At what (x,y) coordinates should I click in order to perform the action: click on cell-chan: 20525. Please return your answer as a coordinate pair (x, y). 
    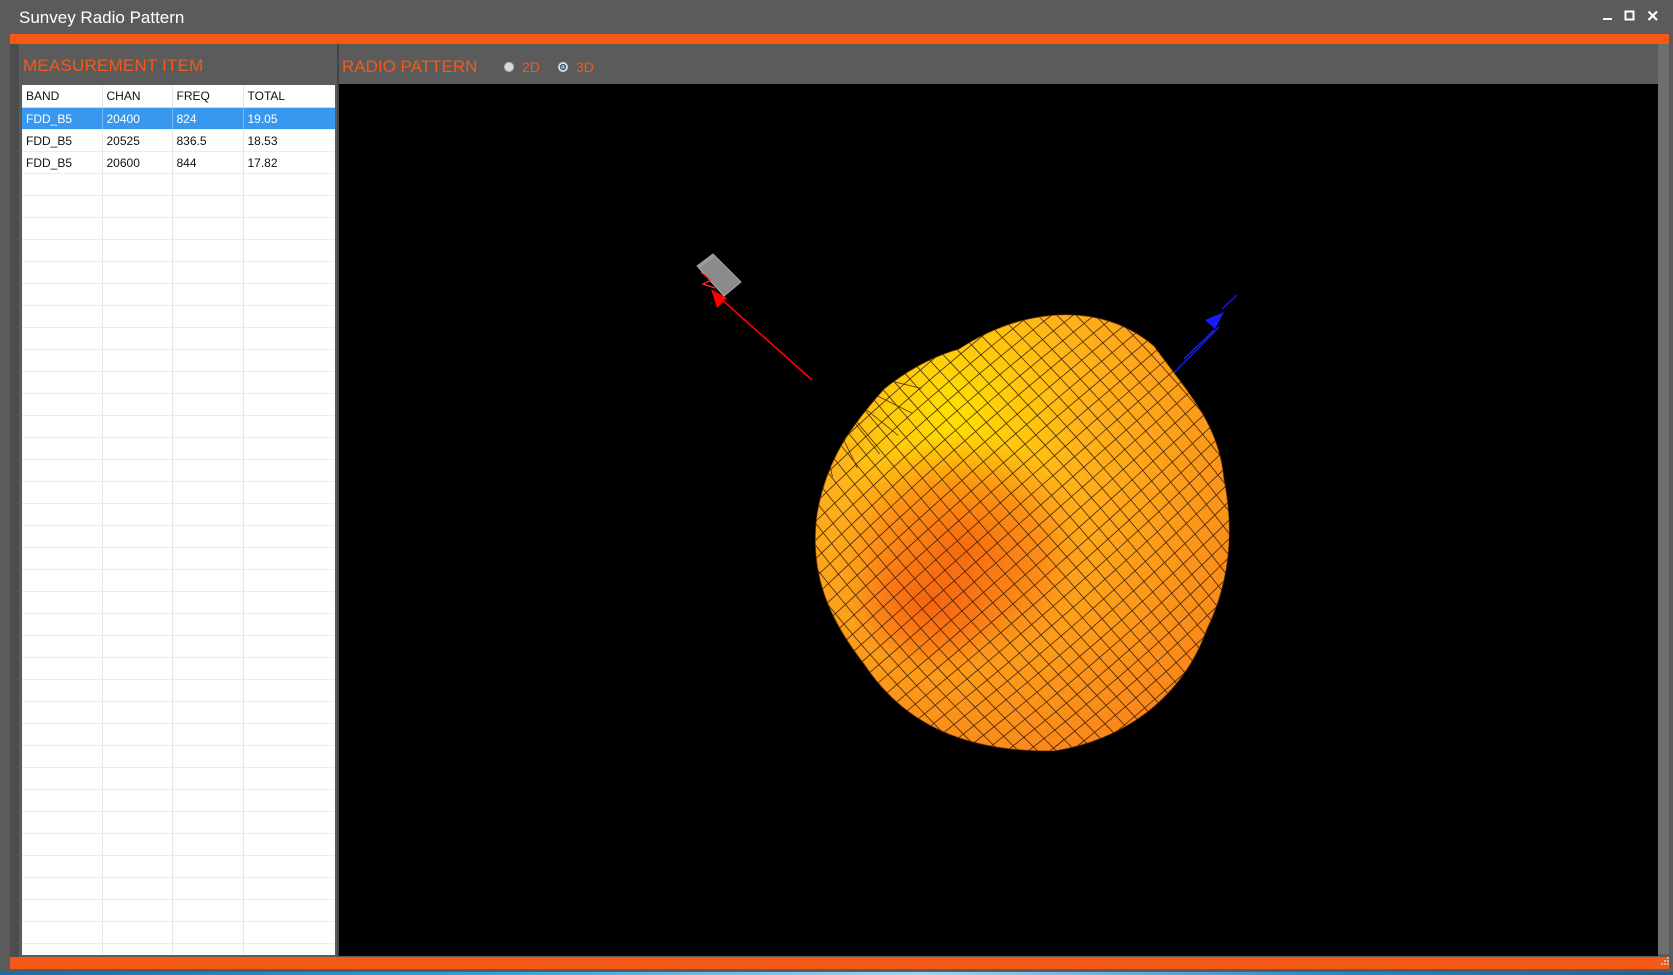
    Looking at the image, I should click on (137, 140).